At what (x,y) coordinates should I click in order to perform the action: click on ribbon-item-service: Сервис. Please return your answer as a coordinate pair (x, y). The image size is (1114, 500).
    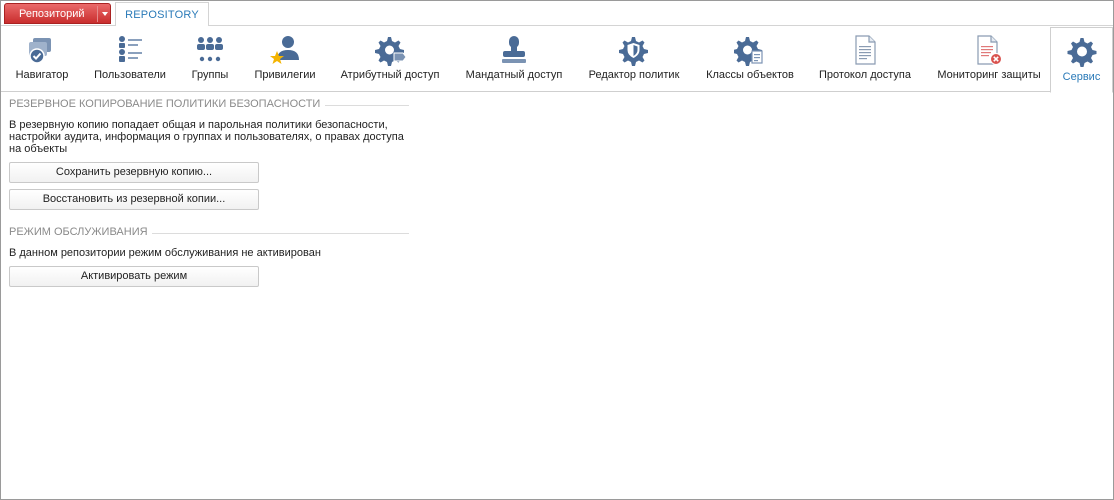
    Looking at the image, I should click on (1081, 60).